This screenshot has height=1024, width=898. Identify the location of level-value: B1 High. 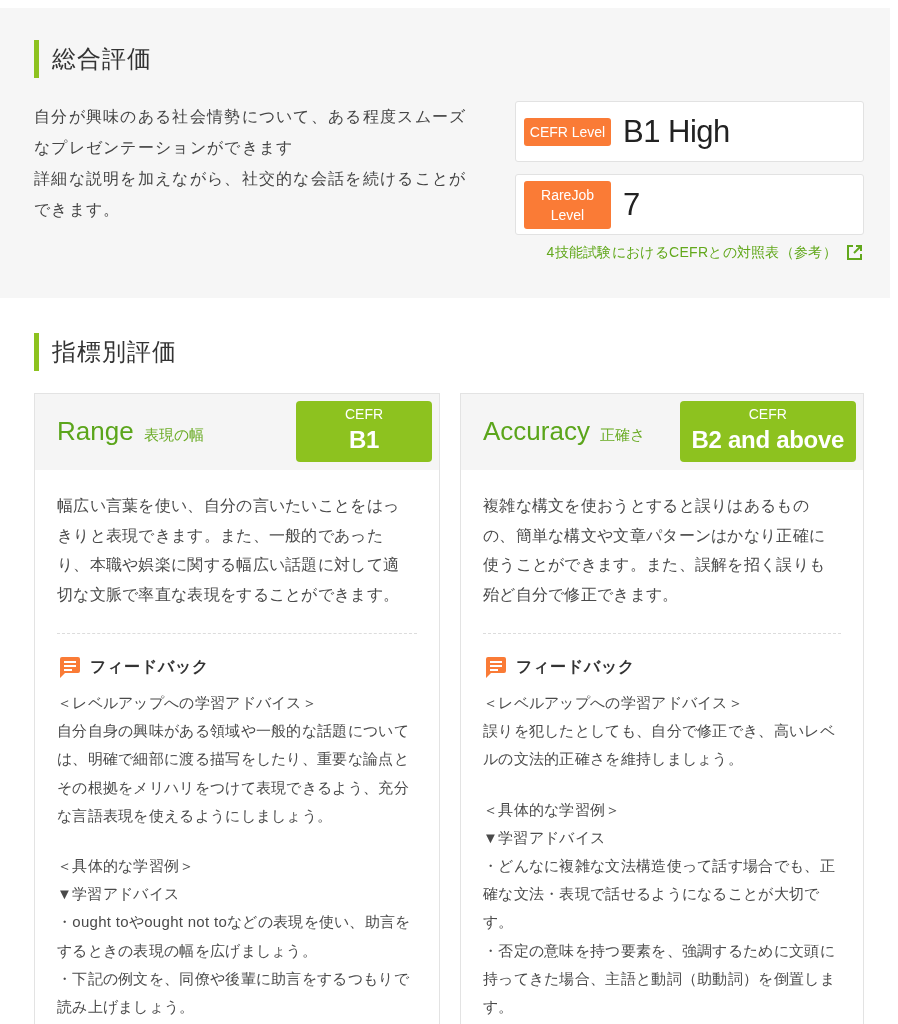
(676, 131).